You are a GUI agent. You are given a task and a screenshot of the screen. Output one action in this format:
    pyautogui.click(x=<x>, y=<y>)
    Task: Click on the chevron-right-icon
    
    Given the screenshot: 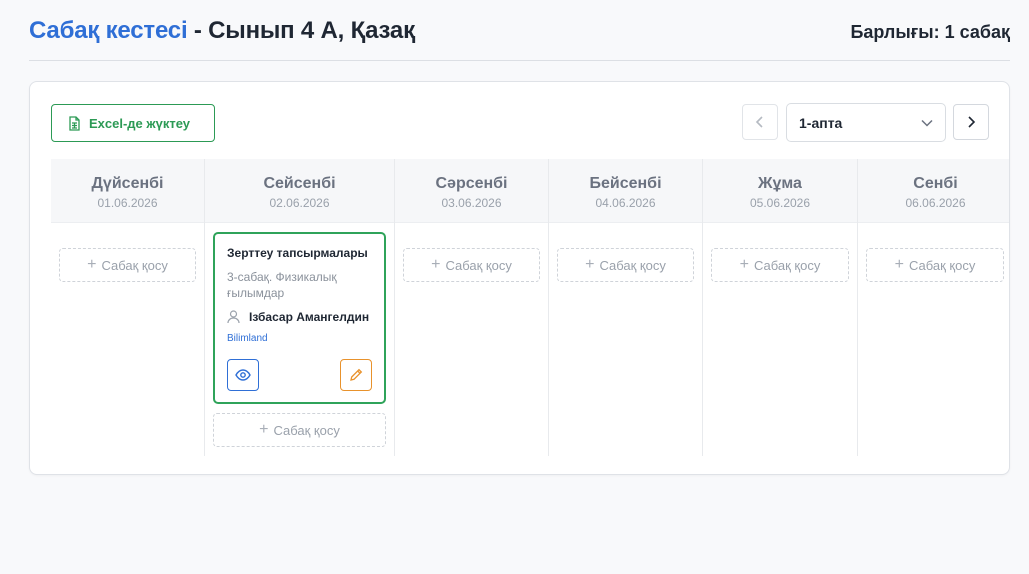 What is the action you would take?
    pyautogui.click(x=972, y=122)
    